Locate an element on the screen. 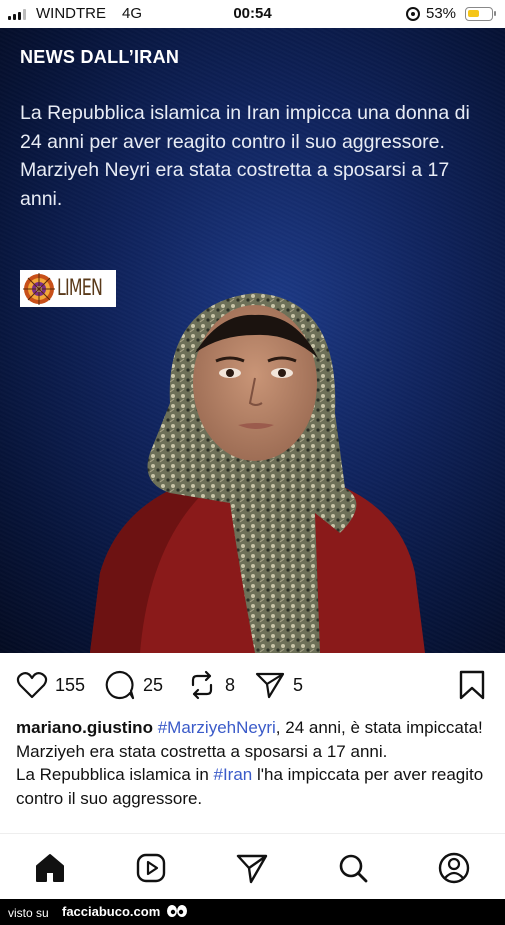 The width and height of the screenshot is (505, 925). comment-icon is located at coordinates (120, 685).